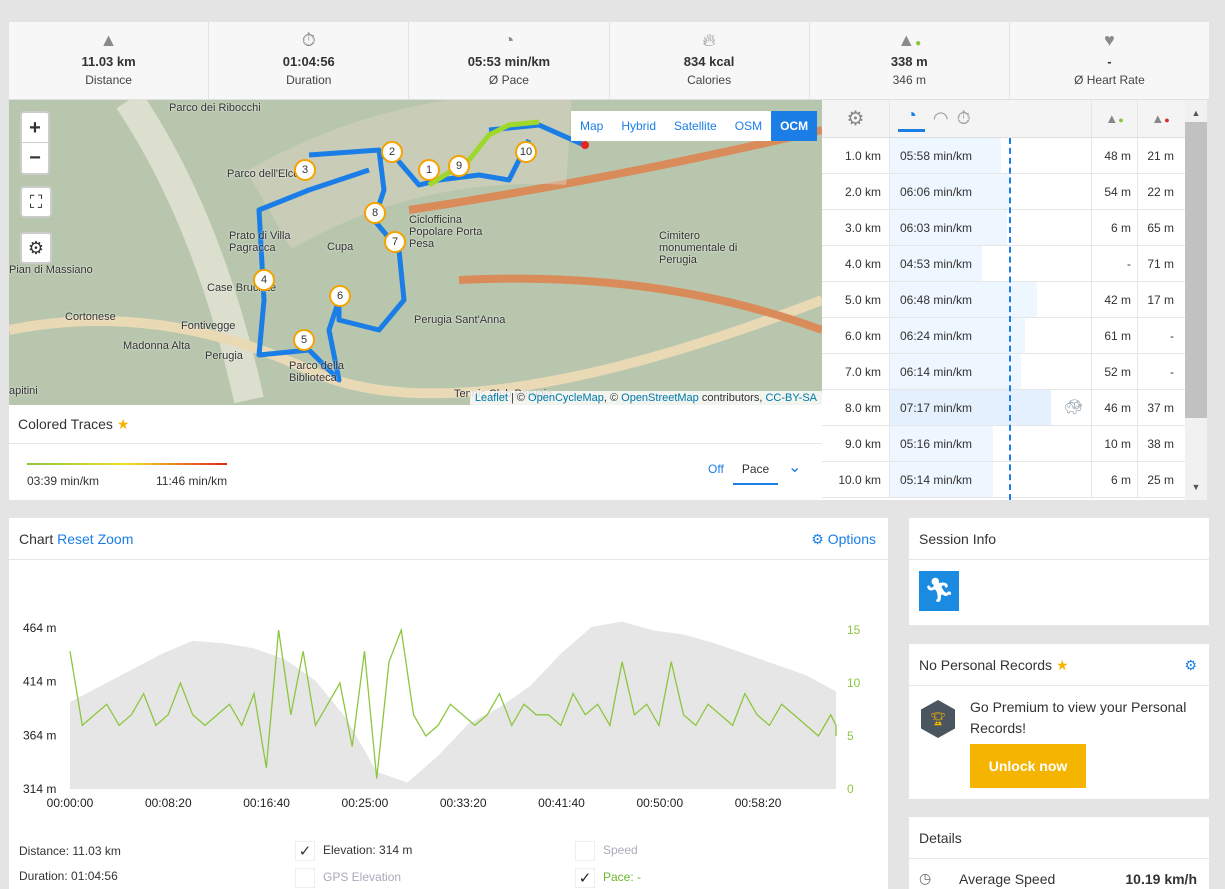 The height and width of the screenshot is (889, 1225). I want to click on route-km-marker: 8, so click(375, 213).